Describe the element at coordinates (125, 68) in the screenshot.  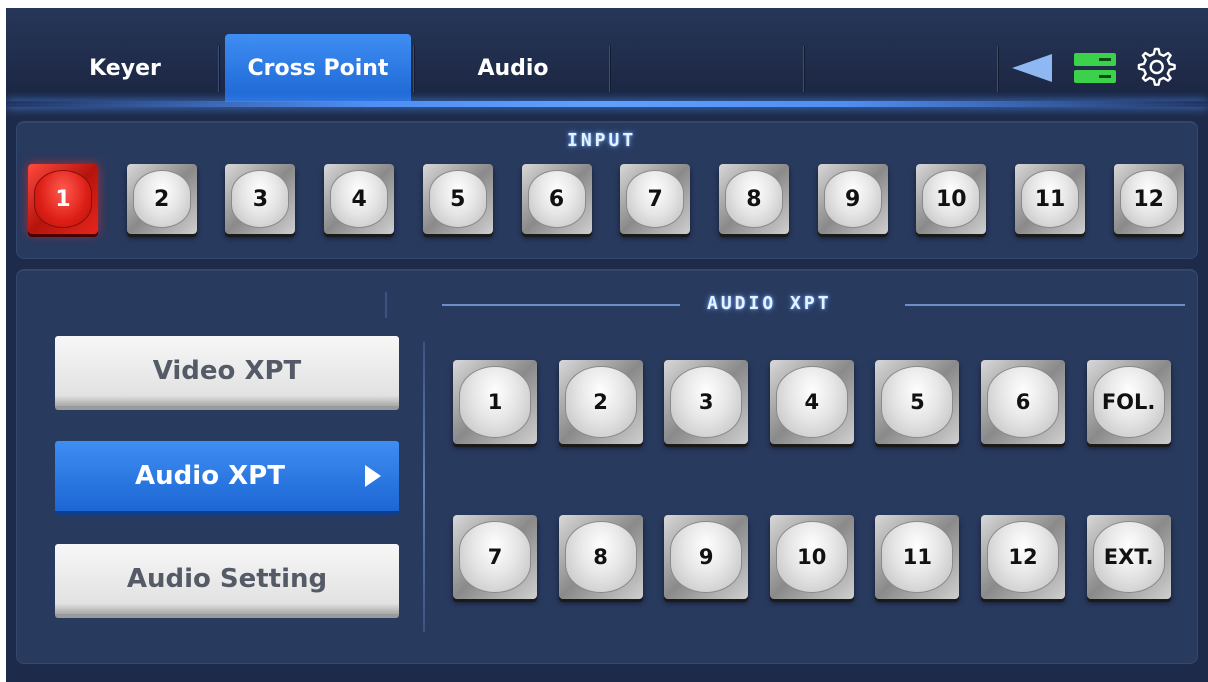
I see `tab-keyer: Keyer` at that location.